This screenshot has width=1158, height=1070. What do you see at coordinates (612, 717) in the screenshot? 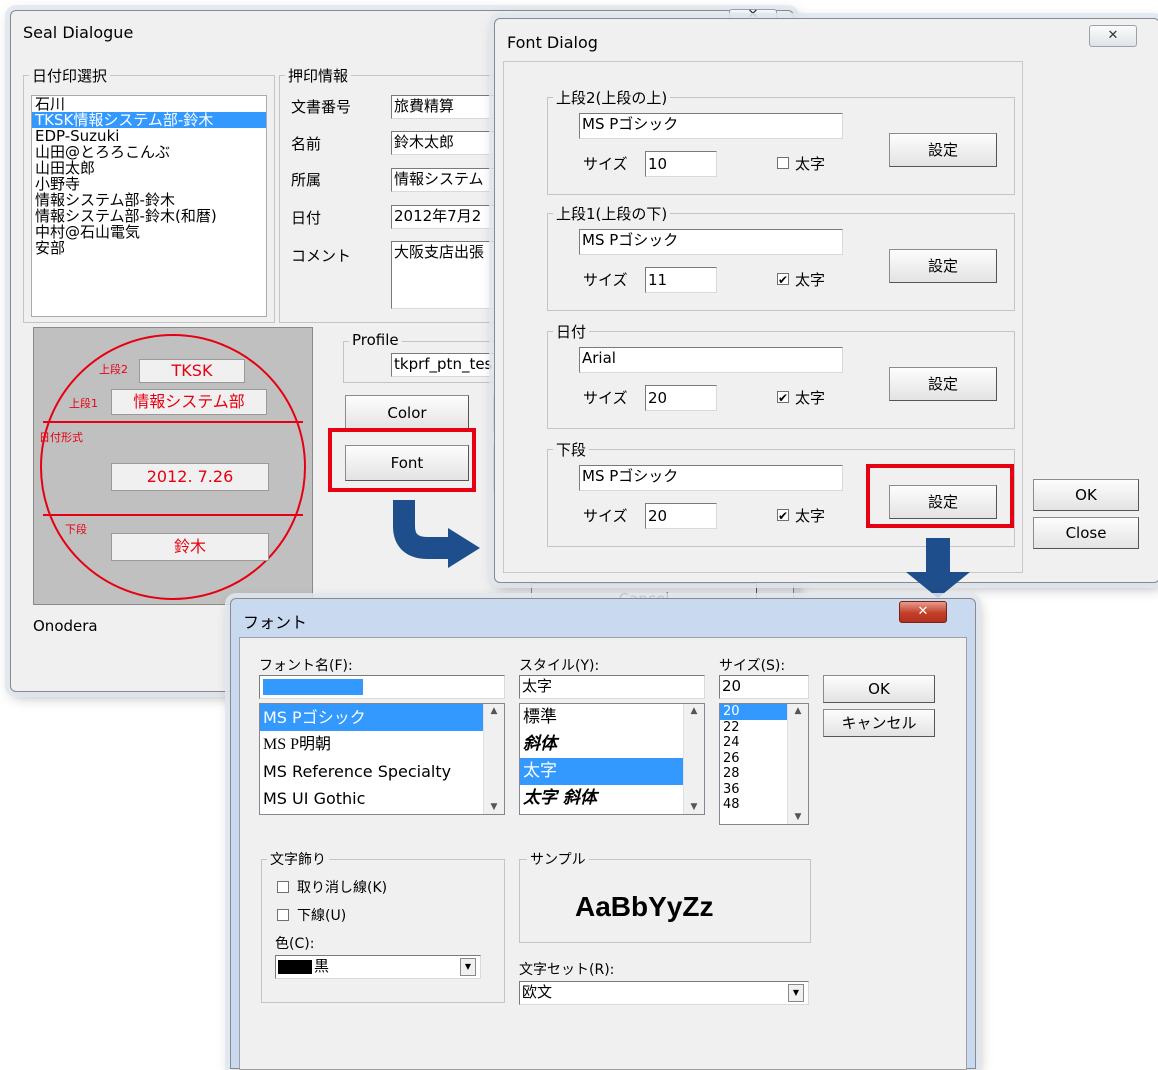
I see `style-list-item: 標準` at bounding box center [612, 717].